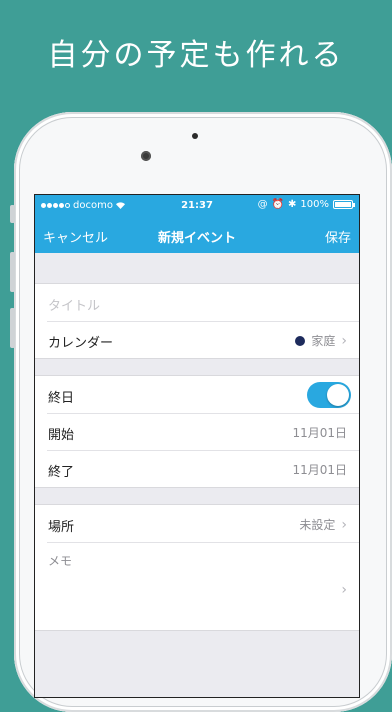 This screenshot has height=712, width=392. Describe the element at coordinates (317, 525) in the screenshot. I see `location-value: 未設定` at that location.